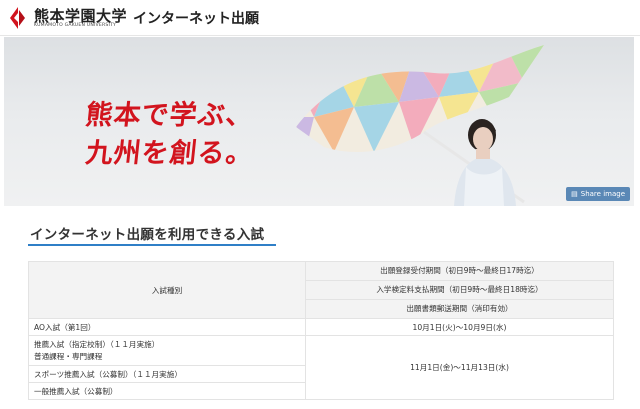 Image resolution: width=640 pixels, height=409 pixels. Describe the element at coordinates (97, 344) in the screenshot. I see `exam-name-line1: 推薦入試（指定校制）（１１月実施）` at that location.